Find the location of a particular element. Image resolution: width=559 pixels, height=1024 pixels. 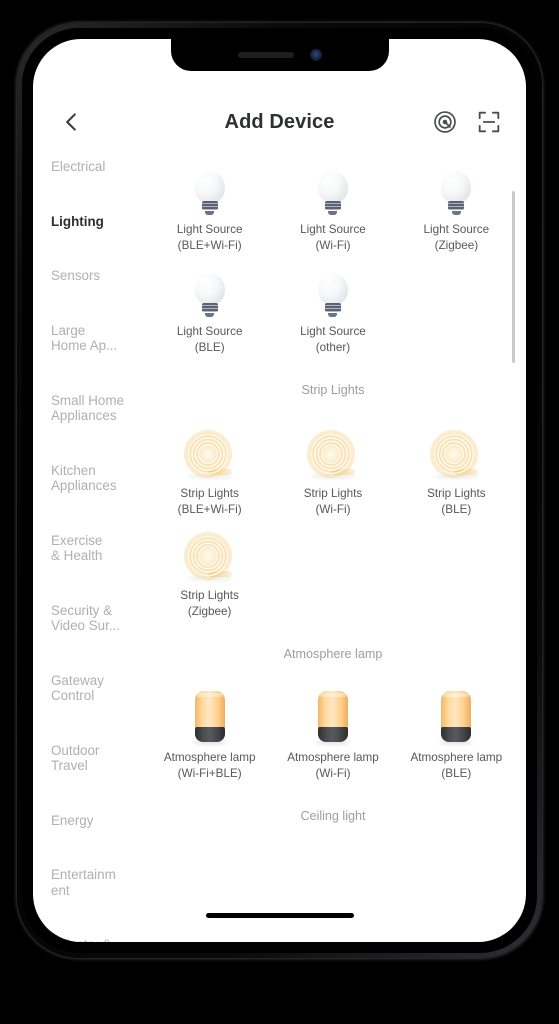

sidebar-item-outdoor-travel: Outdoor Travel is located at coordinates (94, 758).